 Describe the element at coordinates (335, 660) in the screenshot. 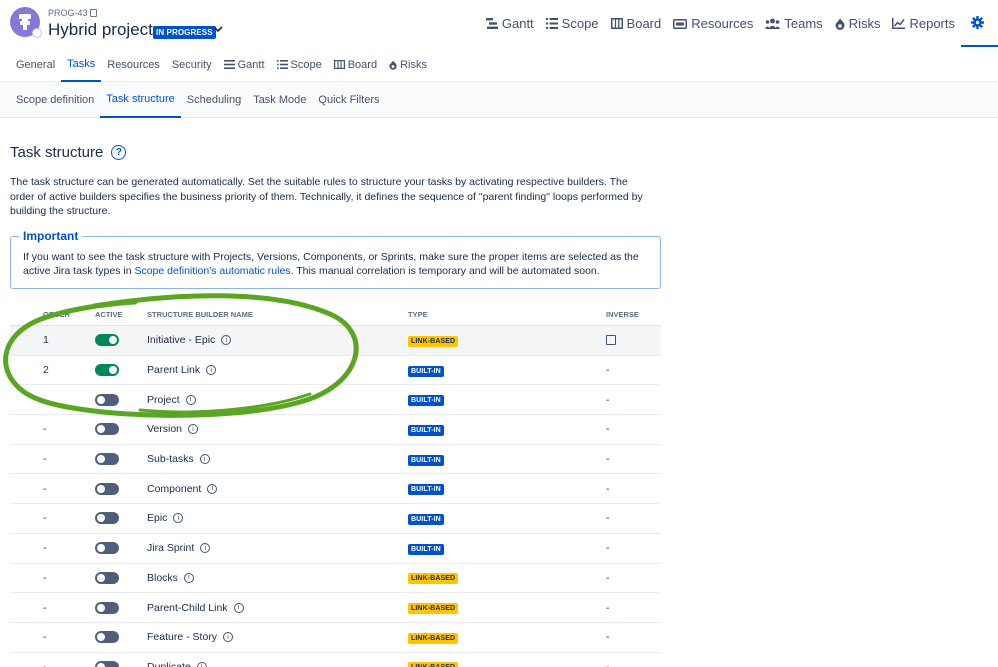

I see `table-row: - Duplicate i LINK-BASED -` at that location.